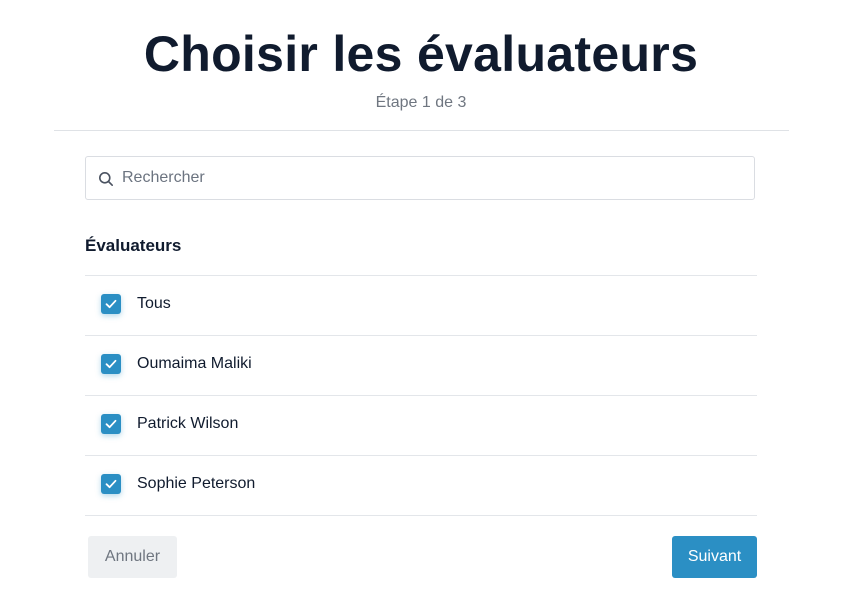  I want to click on search-box, so click(420, 178).